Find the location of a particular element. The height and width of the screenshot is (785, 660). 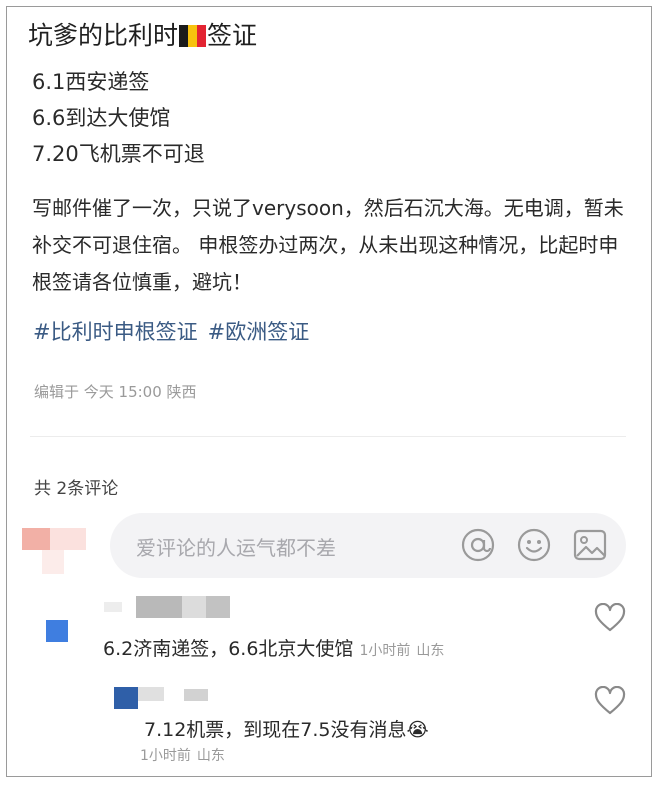

post-title: 坑爹的比利时 签证 is located at coordinates (142, 34).